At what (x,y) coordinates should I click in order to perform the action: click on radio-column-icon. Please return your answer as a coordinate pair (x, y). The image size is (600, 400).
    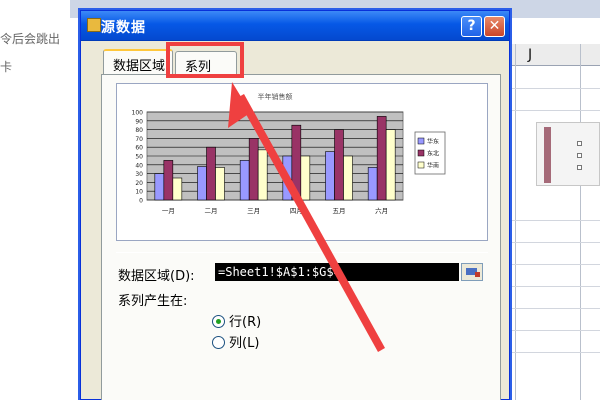
    Looking at the image, I should click on (218, 342).